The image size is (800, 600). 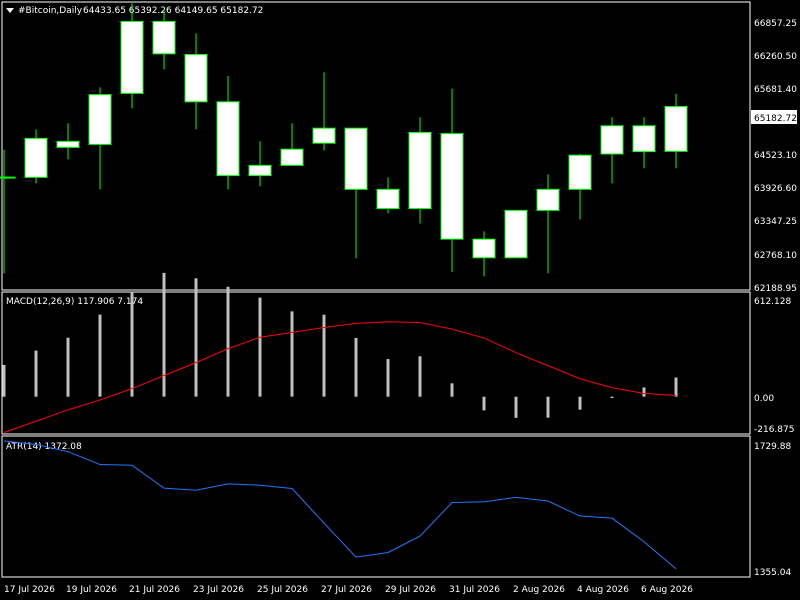 What do you see at coordinates (29, 590) in the screenshot?
I see `time-tick-label: 17 Jul 2026` at bounding box center [29, 590].